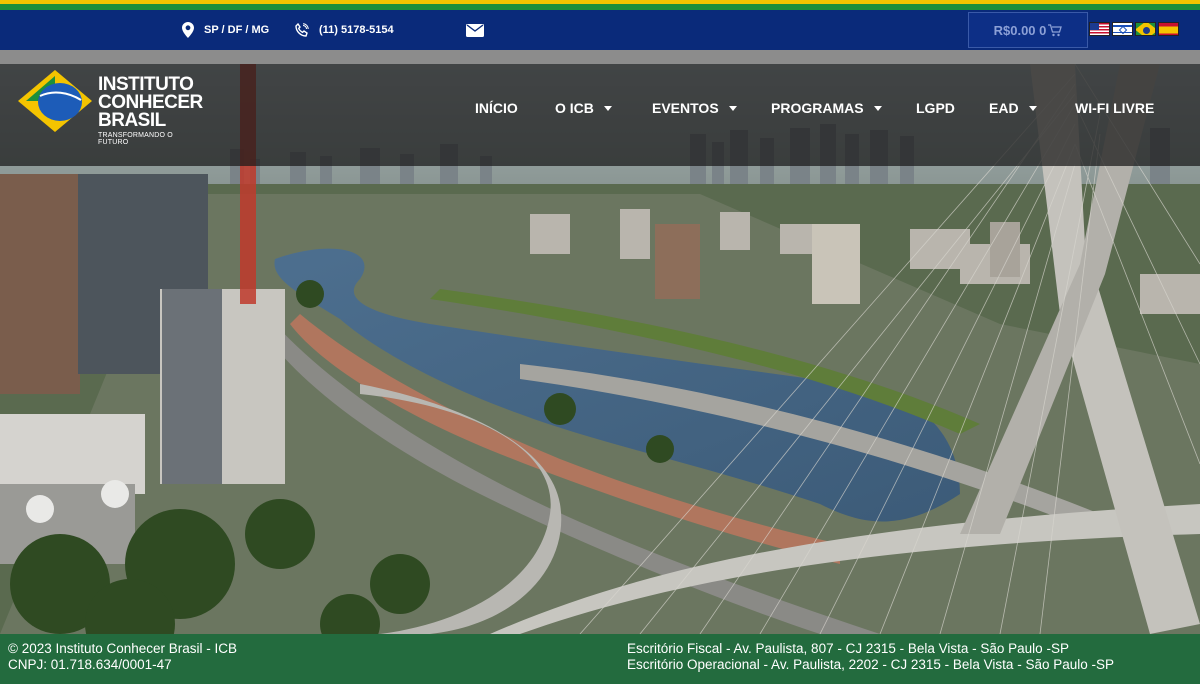 Image resolution: width=1200 pixels, height=684 pixels. What do you see at coordinates (1122, 29) in the screenshot?
I see `israel-flag-icon` at bounding box center [1122, 29].